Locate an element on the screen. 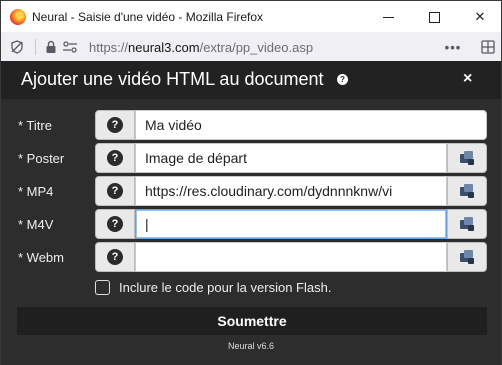 The width and height of the screenshot is (502, 365). field-label-titre: * Titre is located at coordinates (35, 125).